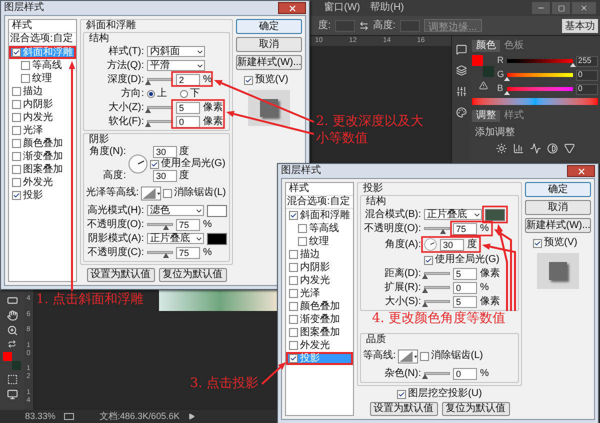 This screenshot has width=600, height=423. What do you see at coordinates (587, 61) in the screenshot?
I see `value-field: 255` at bounding box center [587, 61].